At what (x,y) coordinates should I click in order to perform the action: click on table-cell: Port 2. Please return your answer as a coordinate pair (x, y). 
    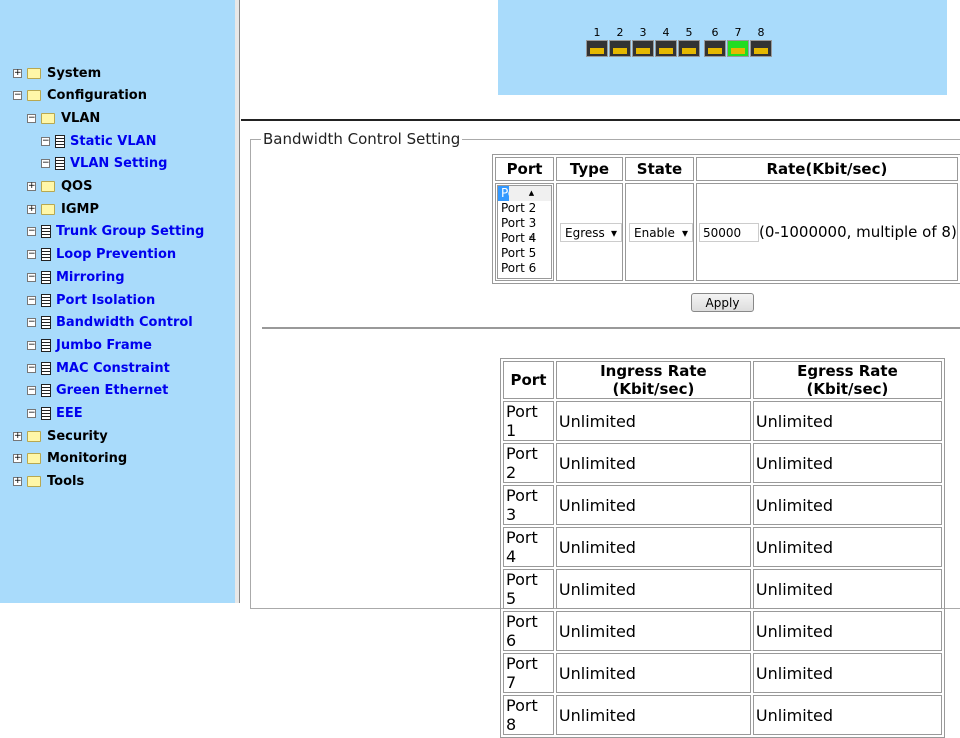
    Looking at the image, I should click on (528, 463).